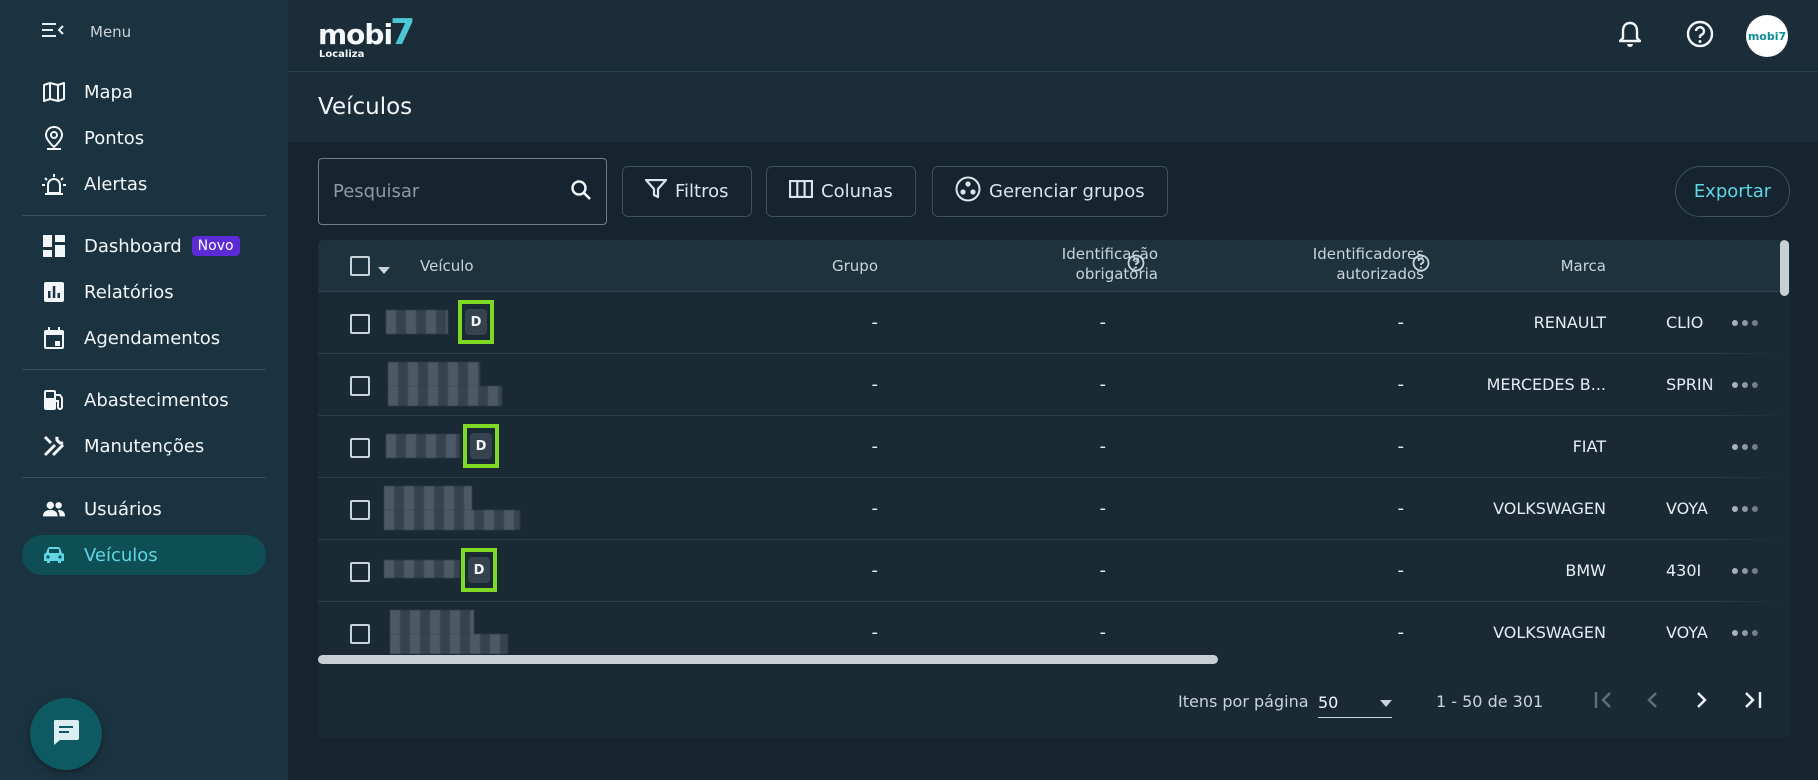 The width and height of the screenshot is (1818, 780). I want to click on columns-label: Colunas, so click(857, 191).